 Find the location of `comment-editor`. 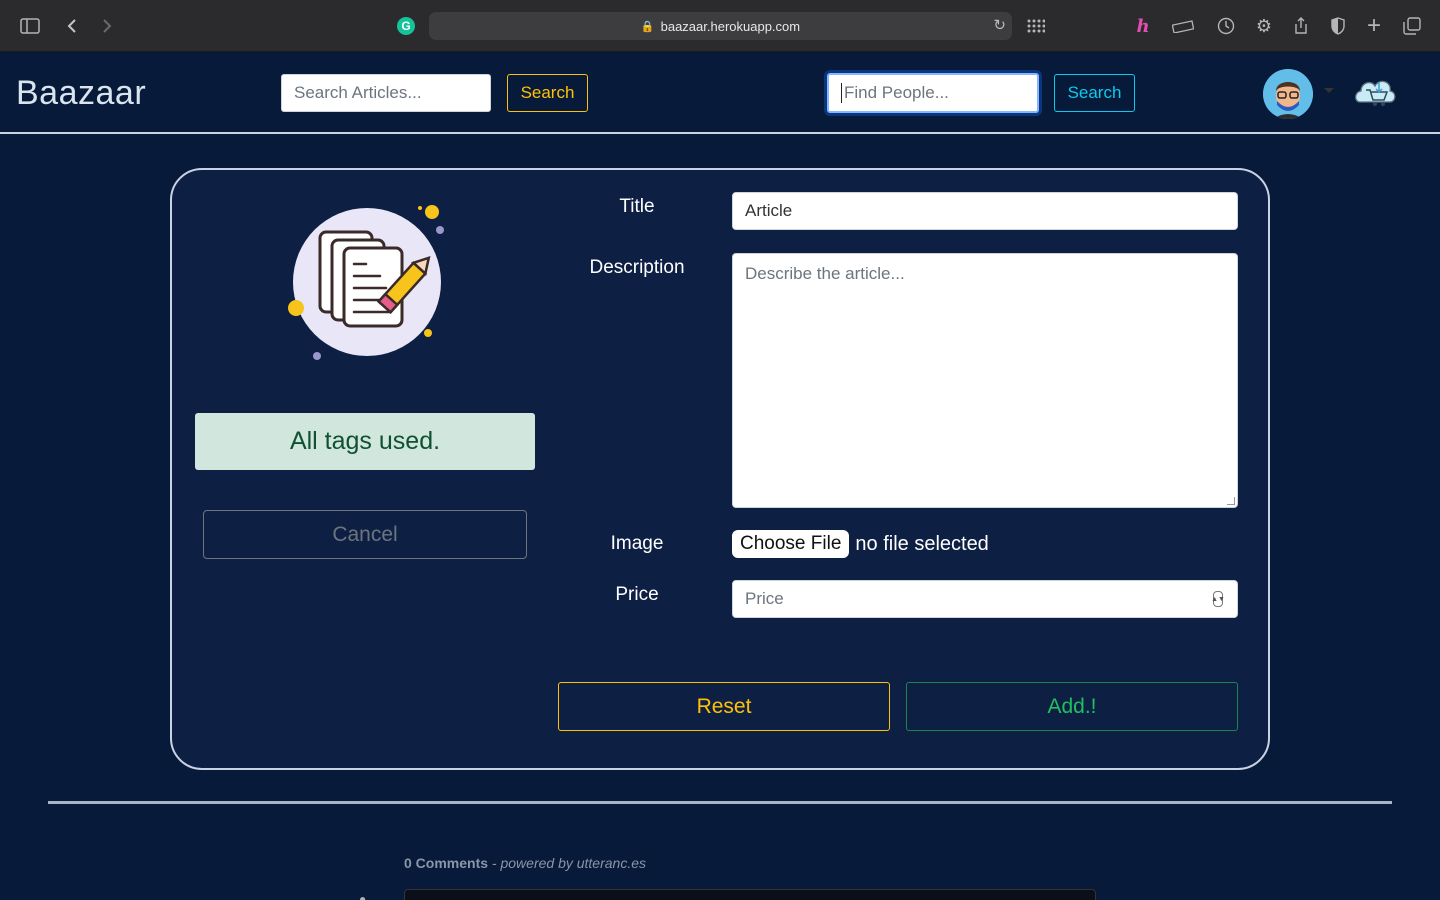

comment-editor is located at coordinates (750, 894).